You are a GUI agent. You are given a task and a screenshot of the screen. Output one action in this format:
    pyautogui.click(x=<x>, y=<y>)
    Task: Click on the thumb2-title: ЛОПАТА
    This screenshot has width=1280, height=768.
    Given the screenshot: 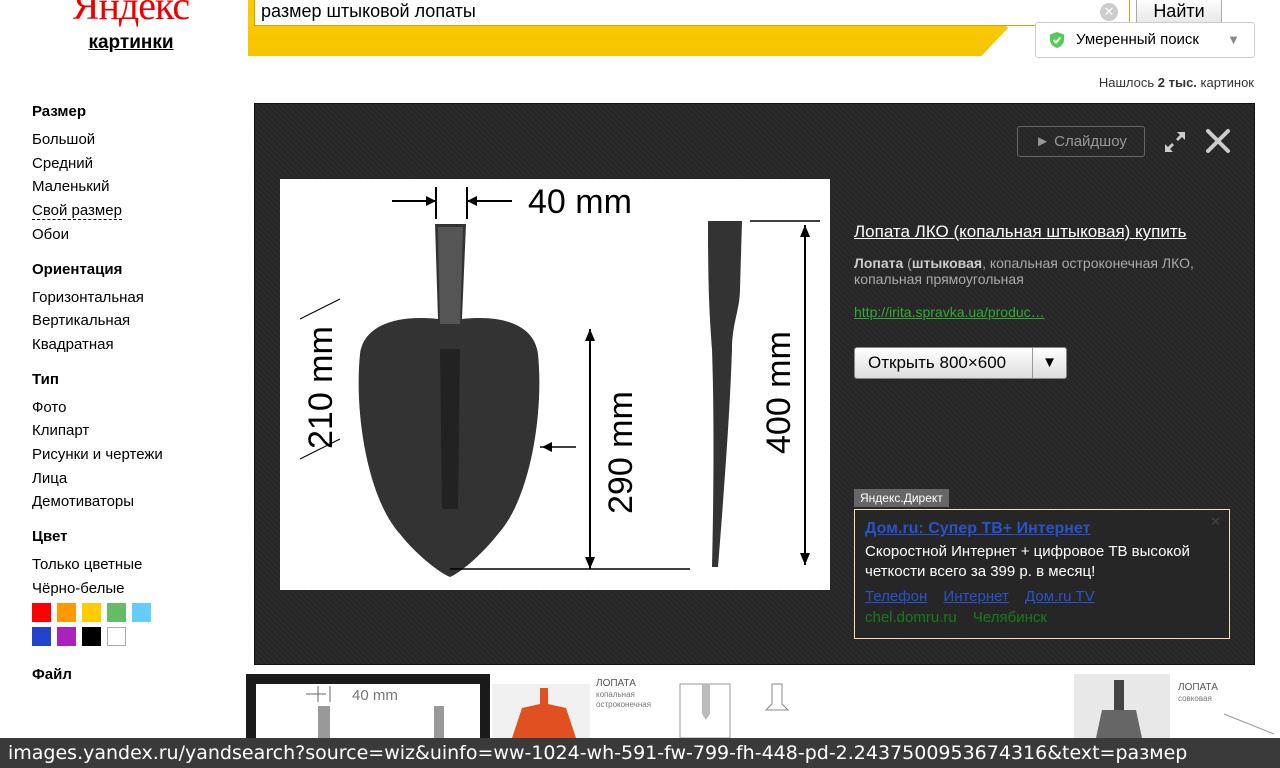 What is the action you would take?
    pyautogui.click(x=616, y=683)
    